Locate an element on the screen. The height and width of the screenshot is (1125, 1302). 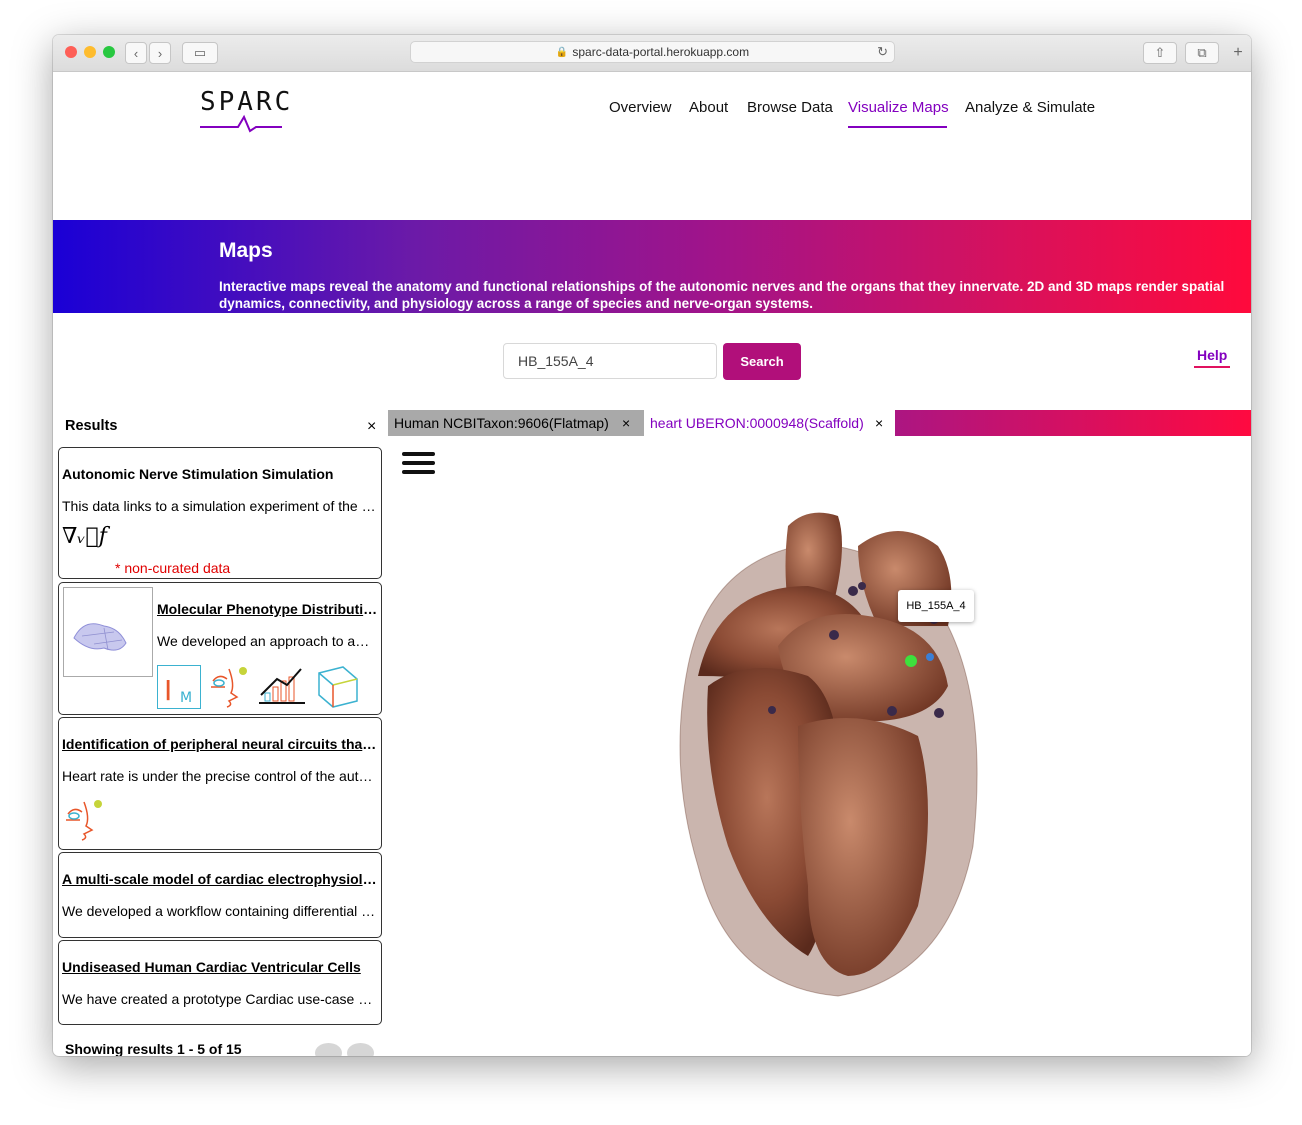
search-button: Search is located at coordinates (762, 361).